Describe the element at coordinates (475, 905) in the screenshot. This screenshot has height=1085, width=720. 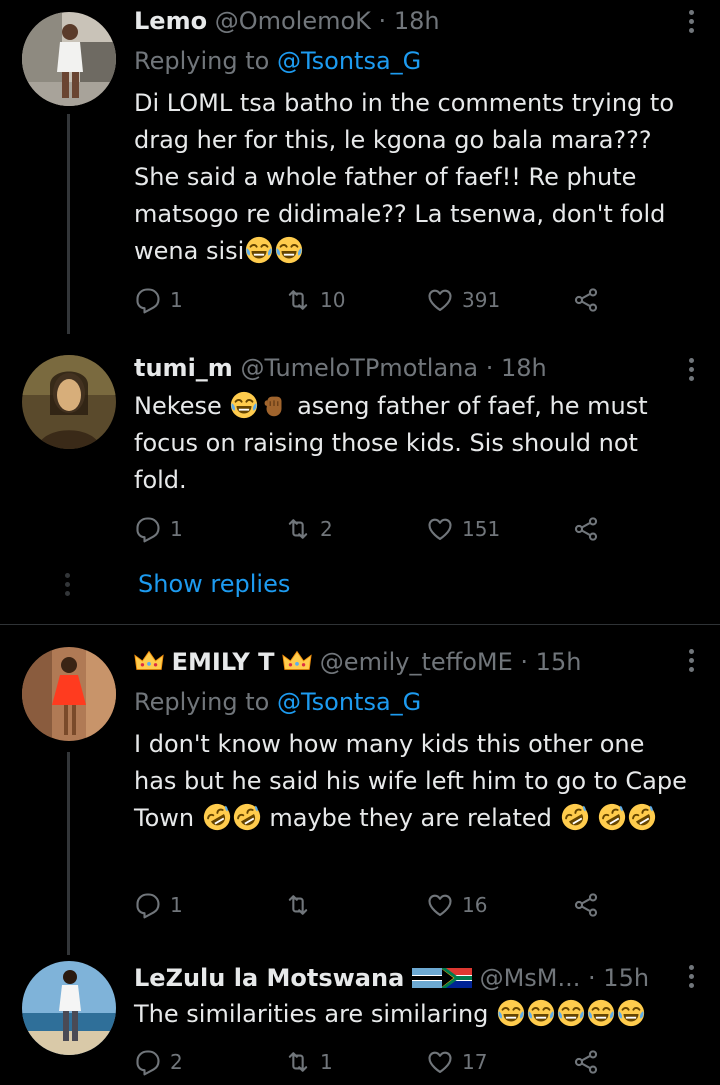
I see `like-count: 16` at that location.